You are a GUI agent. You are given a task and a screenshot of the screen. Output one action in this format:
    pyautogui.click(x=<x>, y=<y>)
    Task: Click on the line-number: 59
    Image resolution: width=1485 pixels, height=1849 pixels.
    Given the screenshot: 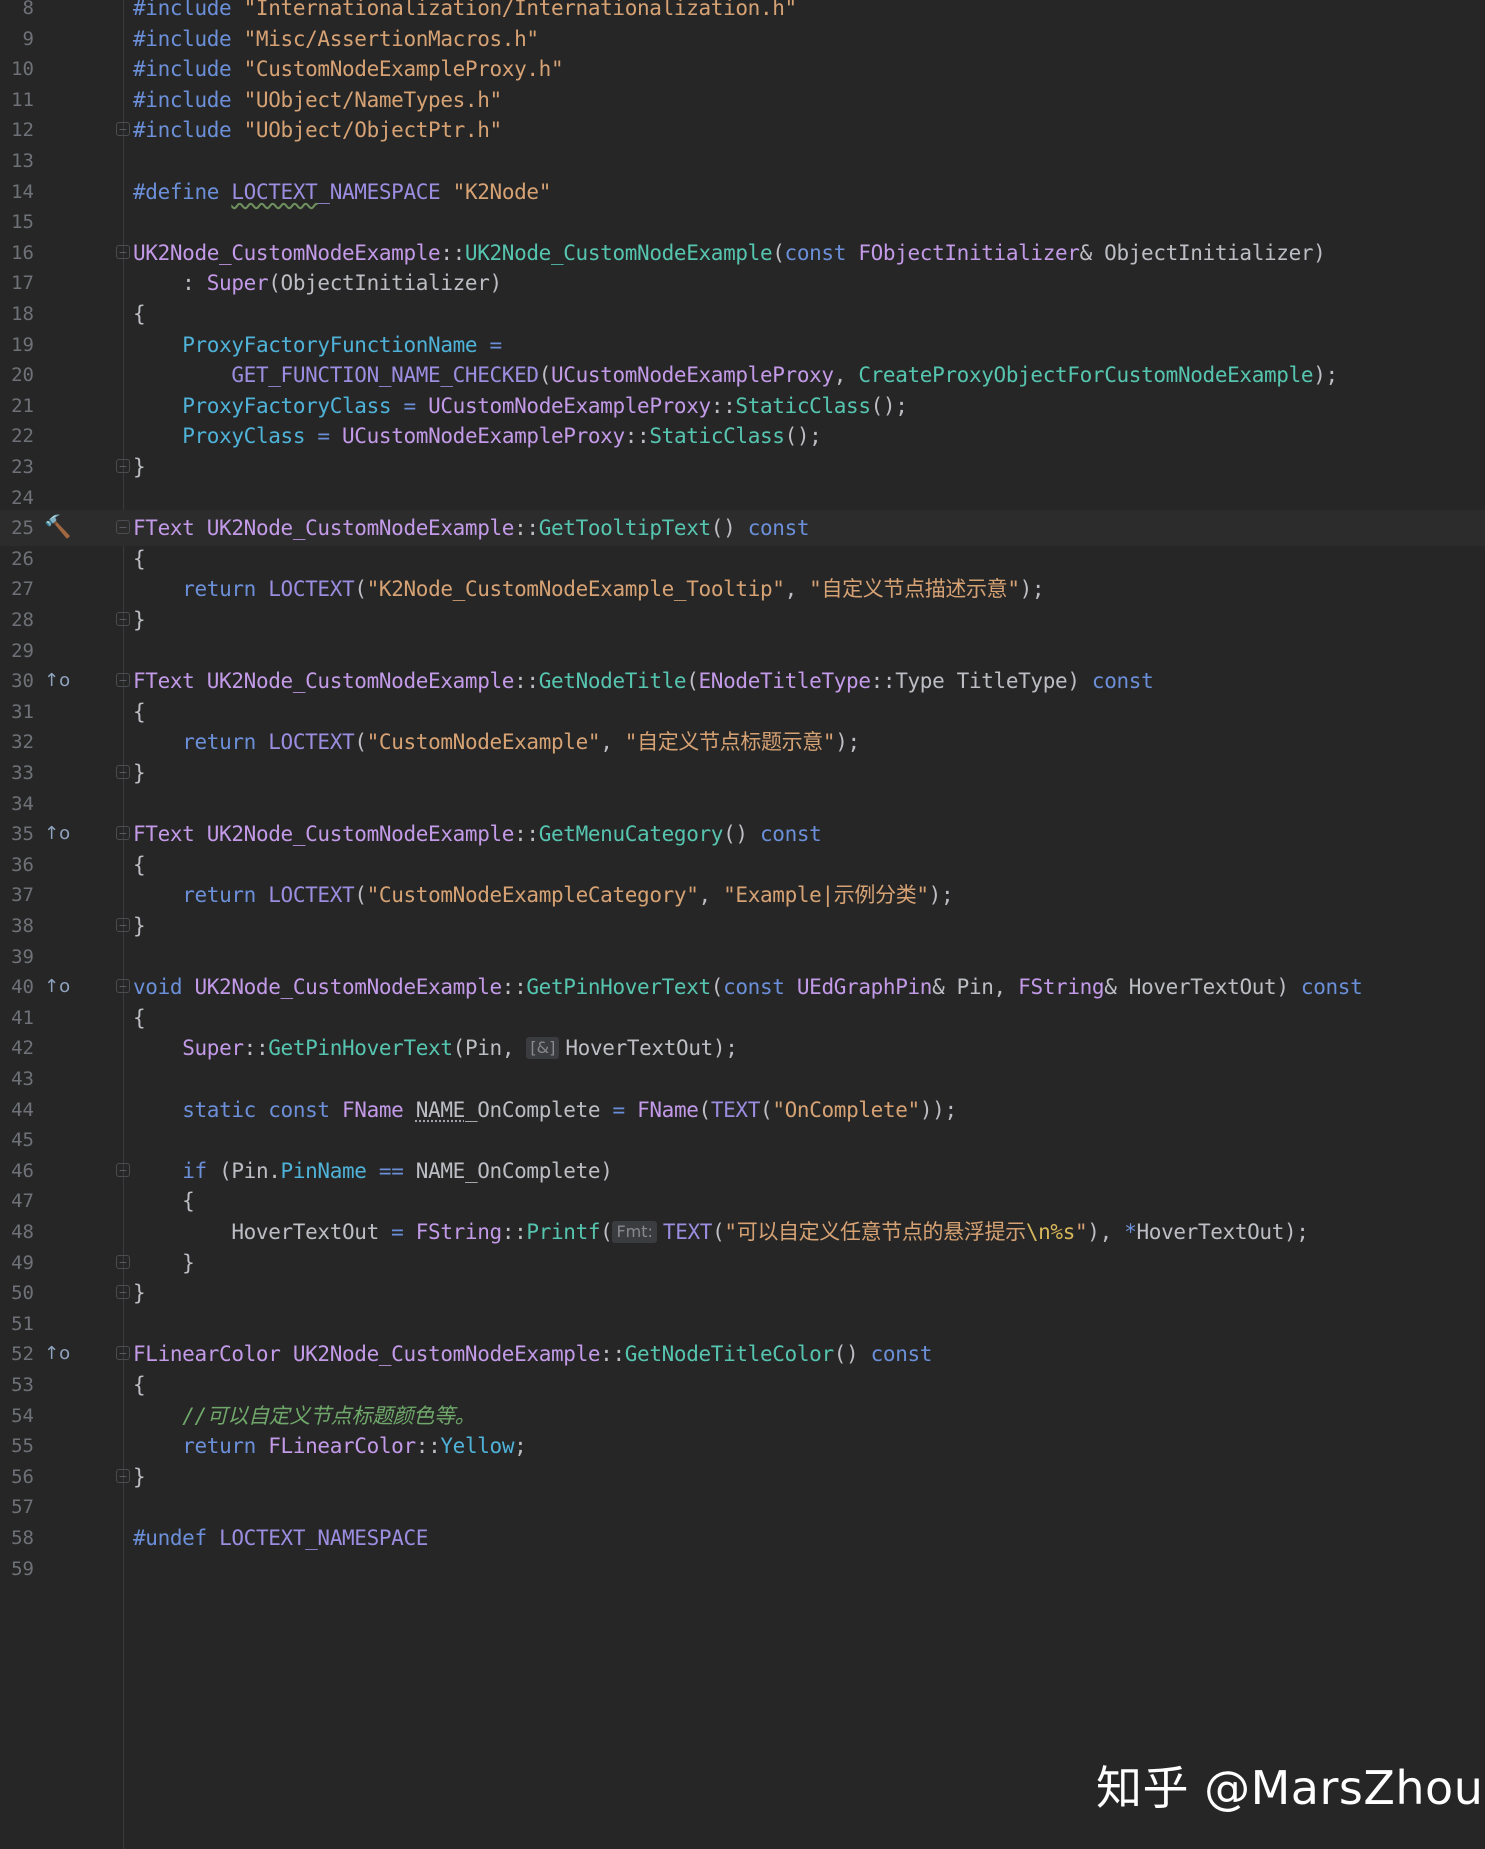 What is the action you would take?
    pyautogui.click(x=17, y=1569)
    